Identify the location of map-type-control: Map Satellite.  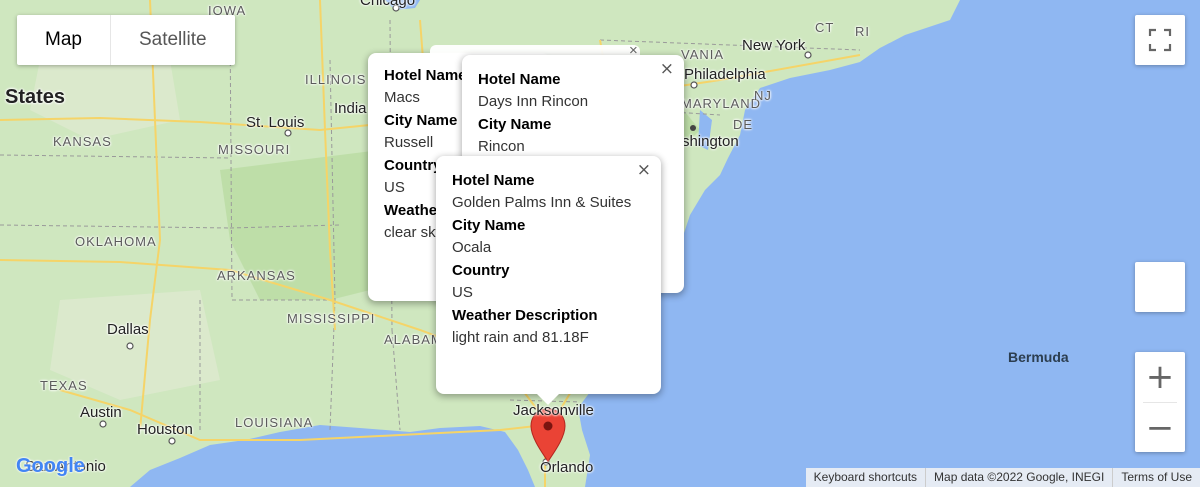
(126, 40).